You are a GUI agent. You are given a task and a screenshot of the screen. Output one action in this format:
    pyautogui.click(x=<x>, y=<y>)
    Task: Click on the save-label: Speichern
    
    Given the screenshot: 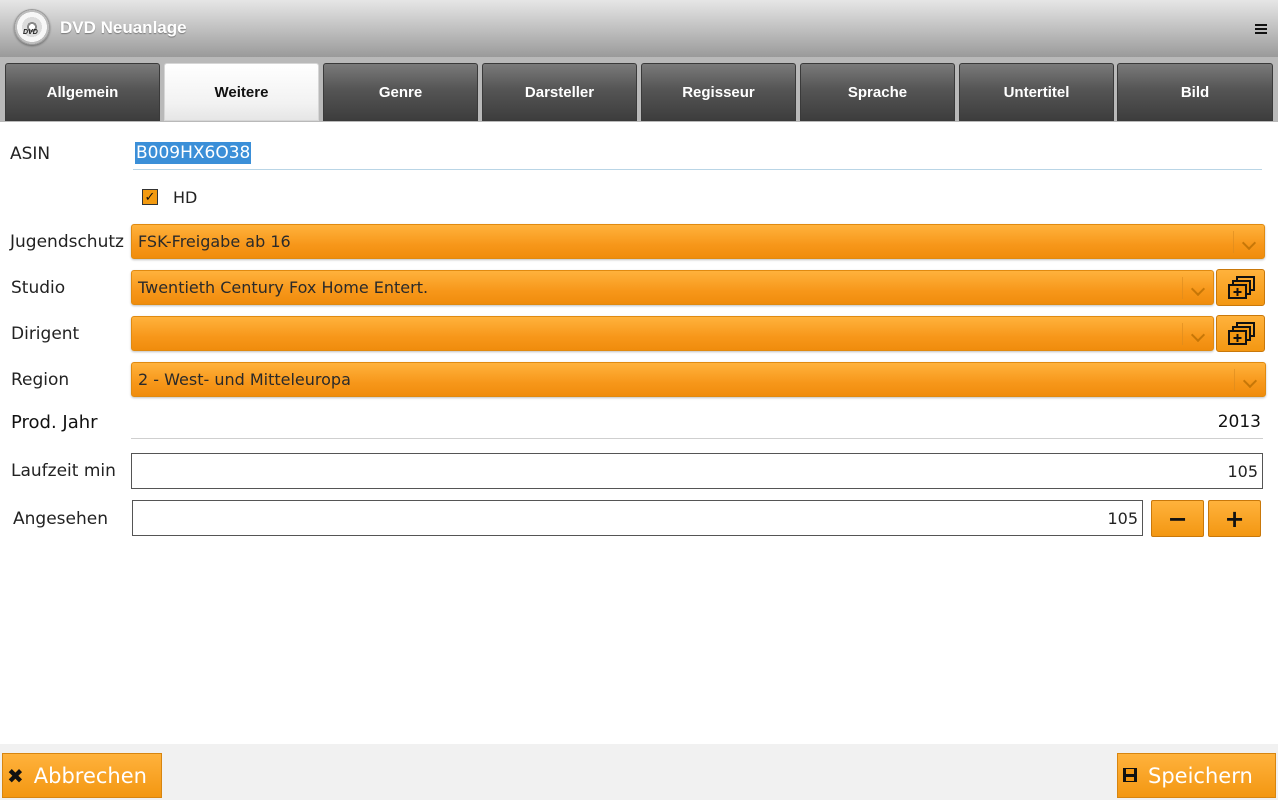 What is the action you would take?
    pyautogui.click(x=1200, y=775)
    